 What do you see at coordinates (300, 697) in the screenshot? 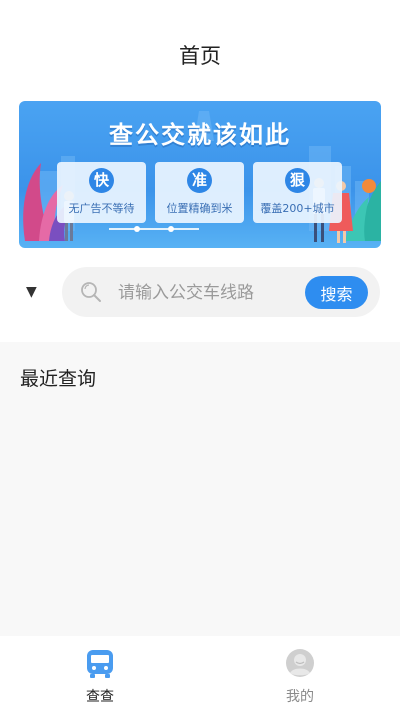
I see `tab-label: 我的` at bounding box center [300, 697].